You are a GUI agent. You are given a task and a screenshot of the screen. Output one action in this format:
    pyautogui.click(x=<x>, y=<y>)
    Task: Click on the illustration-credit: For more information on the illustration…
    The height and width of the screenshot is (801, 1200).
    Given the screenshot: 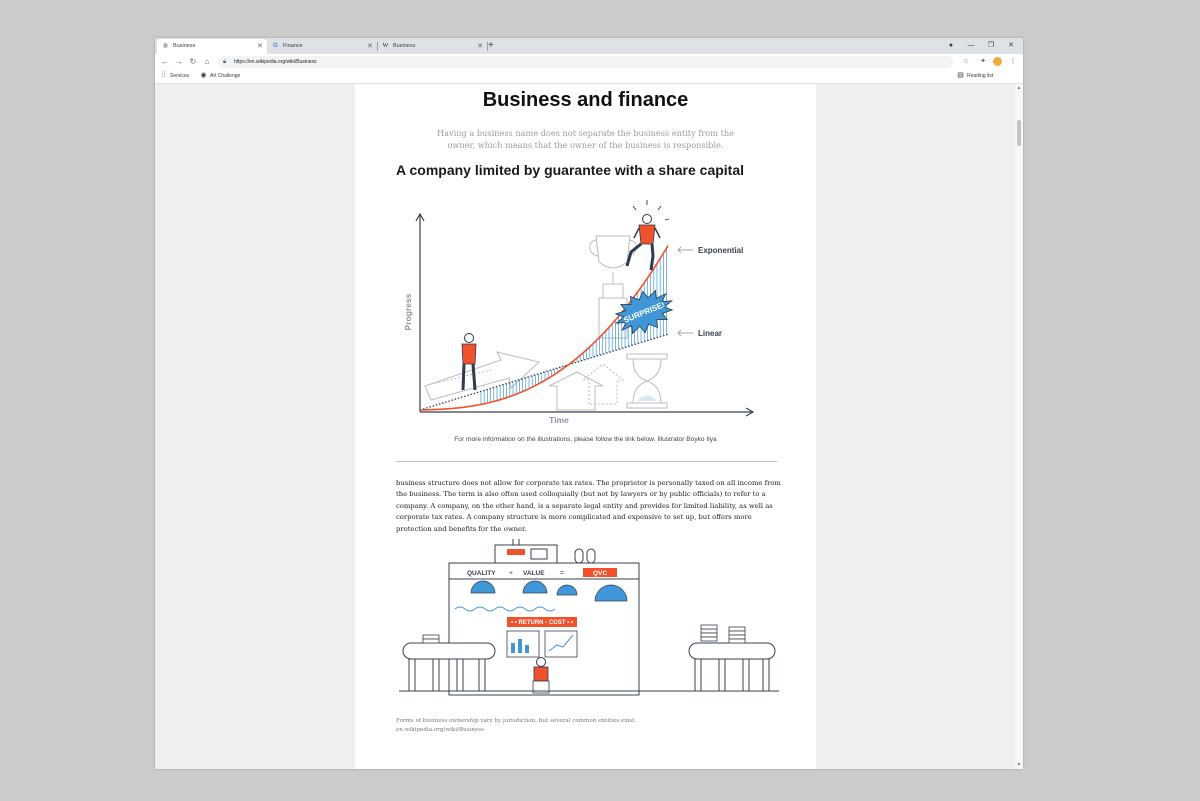 What is the action you would take?
    pyautogui.click(x=585, y=439)
    